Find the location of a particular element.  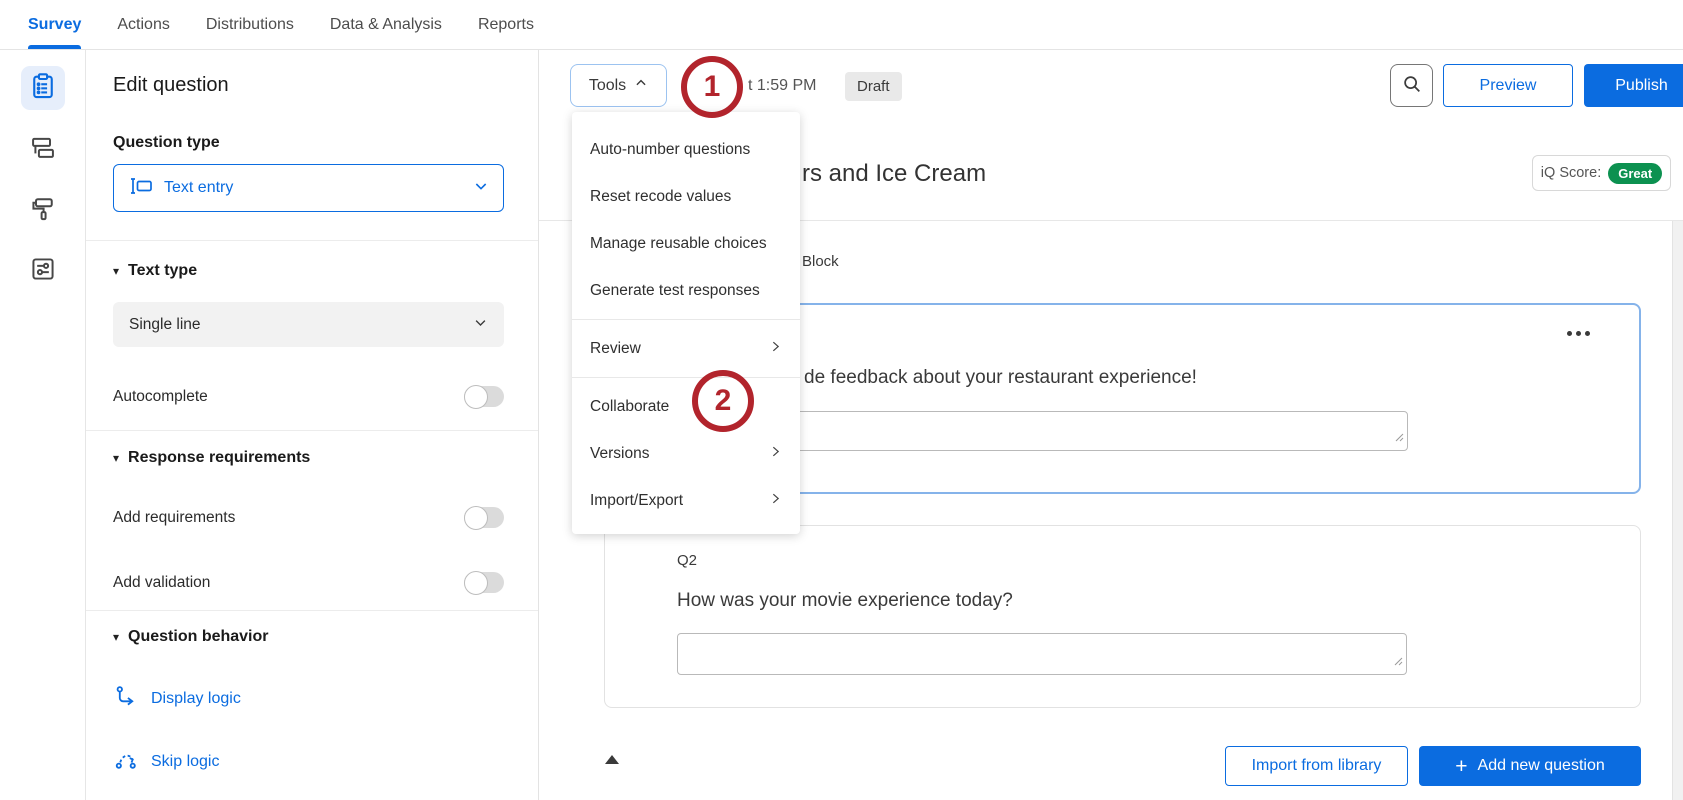

search-icon is located at coordinates (1412, 85).